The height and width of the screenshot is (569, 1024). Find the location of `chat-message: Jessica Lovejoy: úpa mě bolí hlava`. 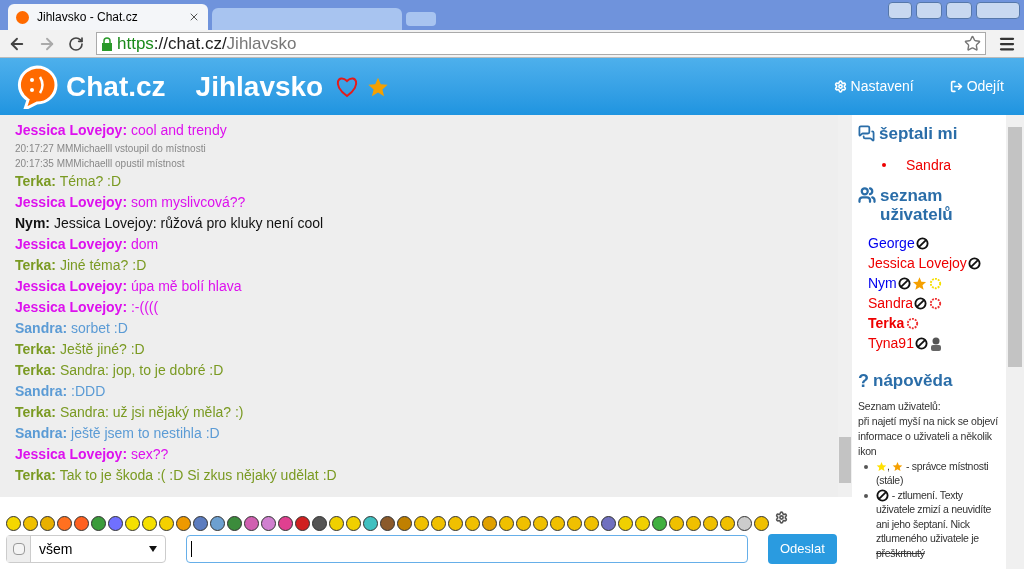

chat-message: Jessica Lovejoy: úpa mě bolí hlava is located at coordinates (129, 286).